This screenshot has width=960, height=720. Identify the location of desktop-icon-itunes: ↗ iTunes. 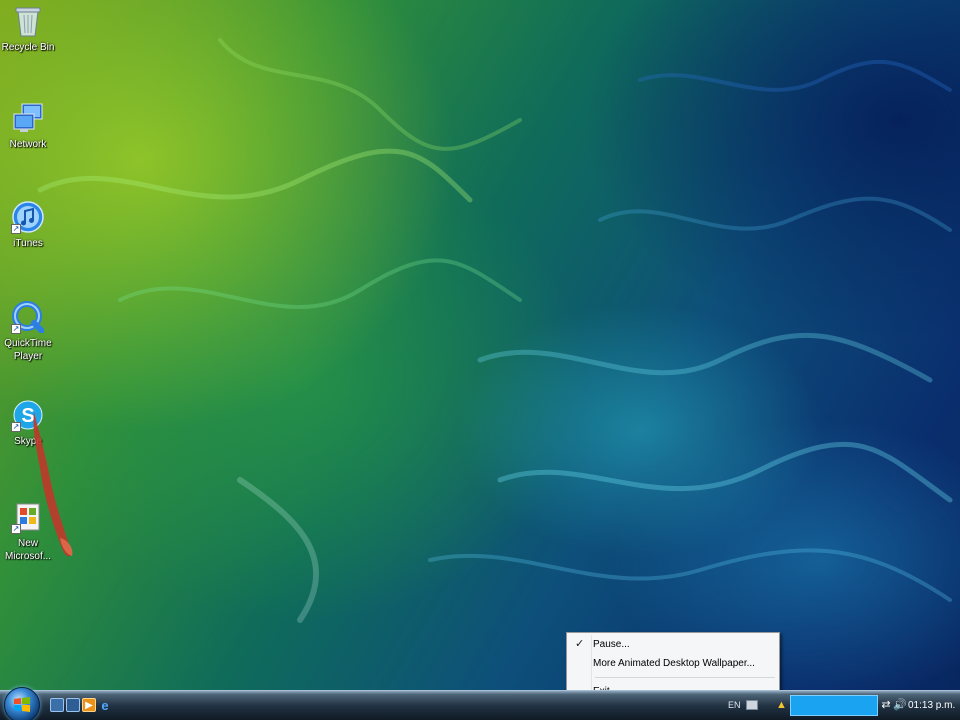
(28, 225).